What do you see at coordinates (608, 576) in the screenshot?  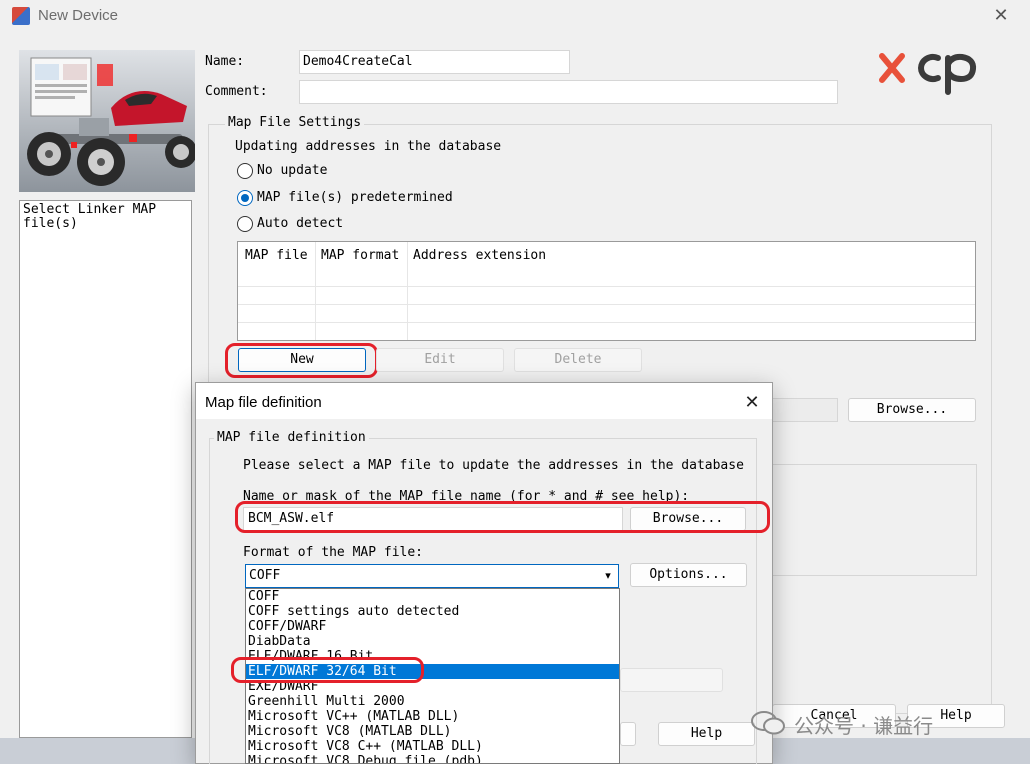 I see `chevron-down-icon: ▾` at bounding box center [608, 576].